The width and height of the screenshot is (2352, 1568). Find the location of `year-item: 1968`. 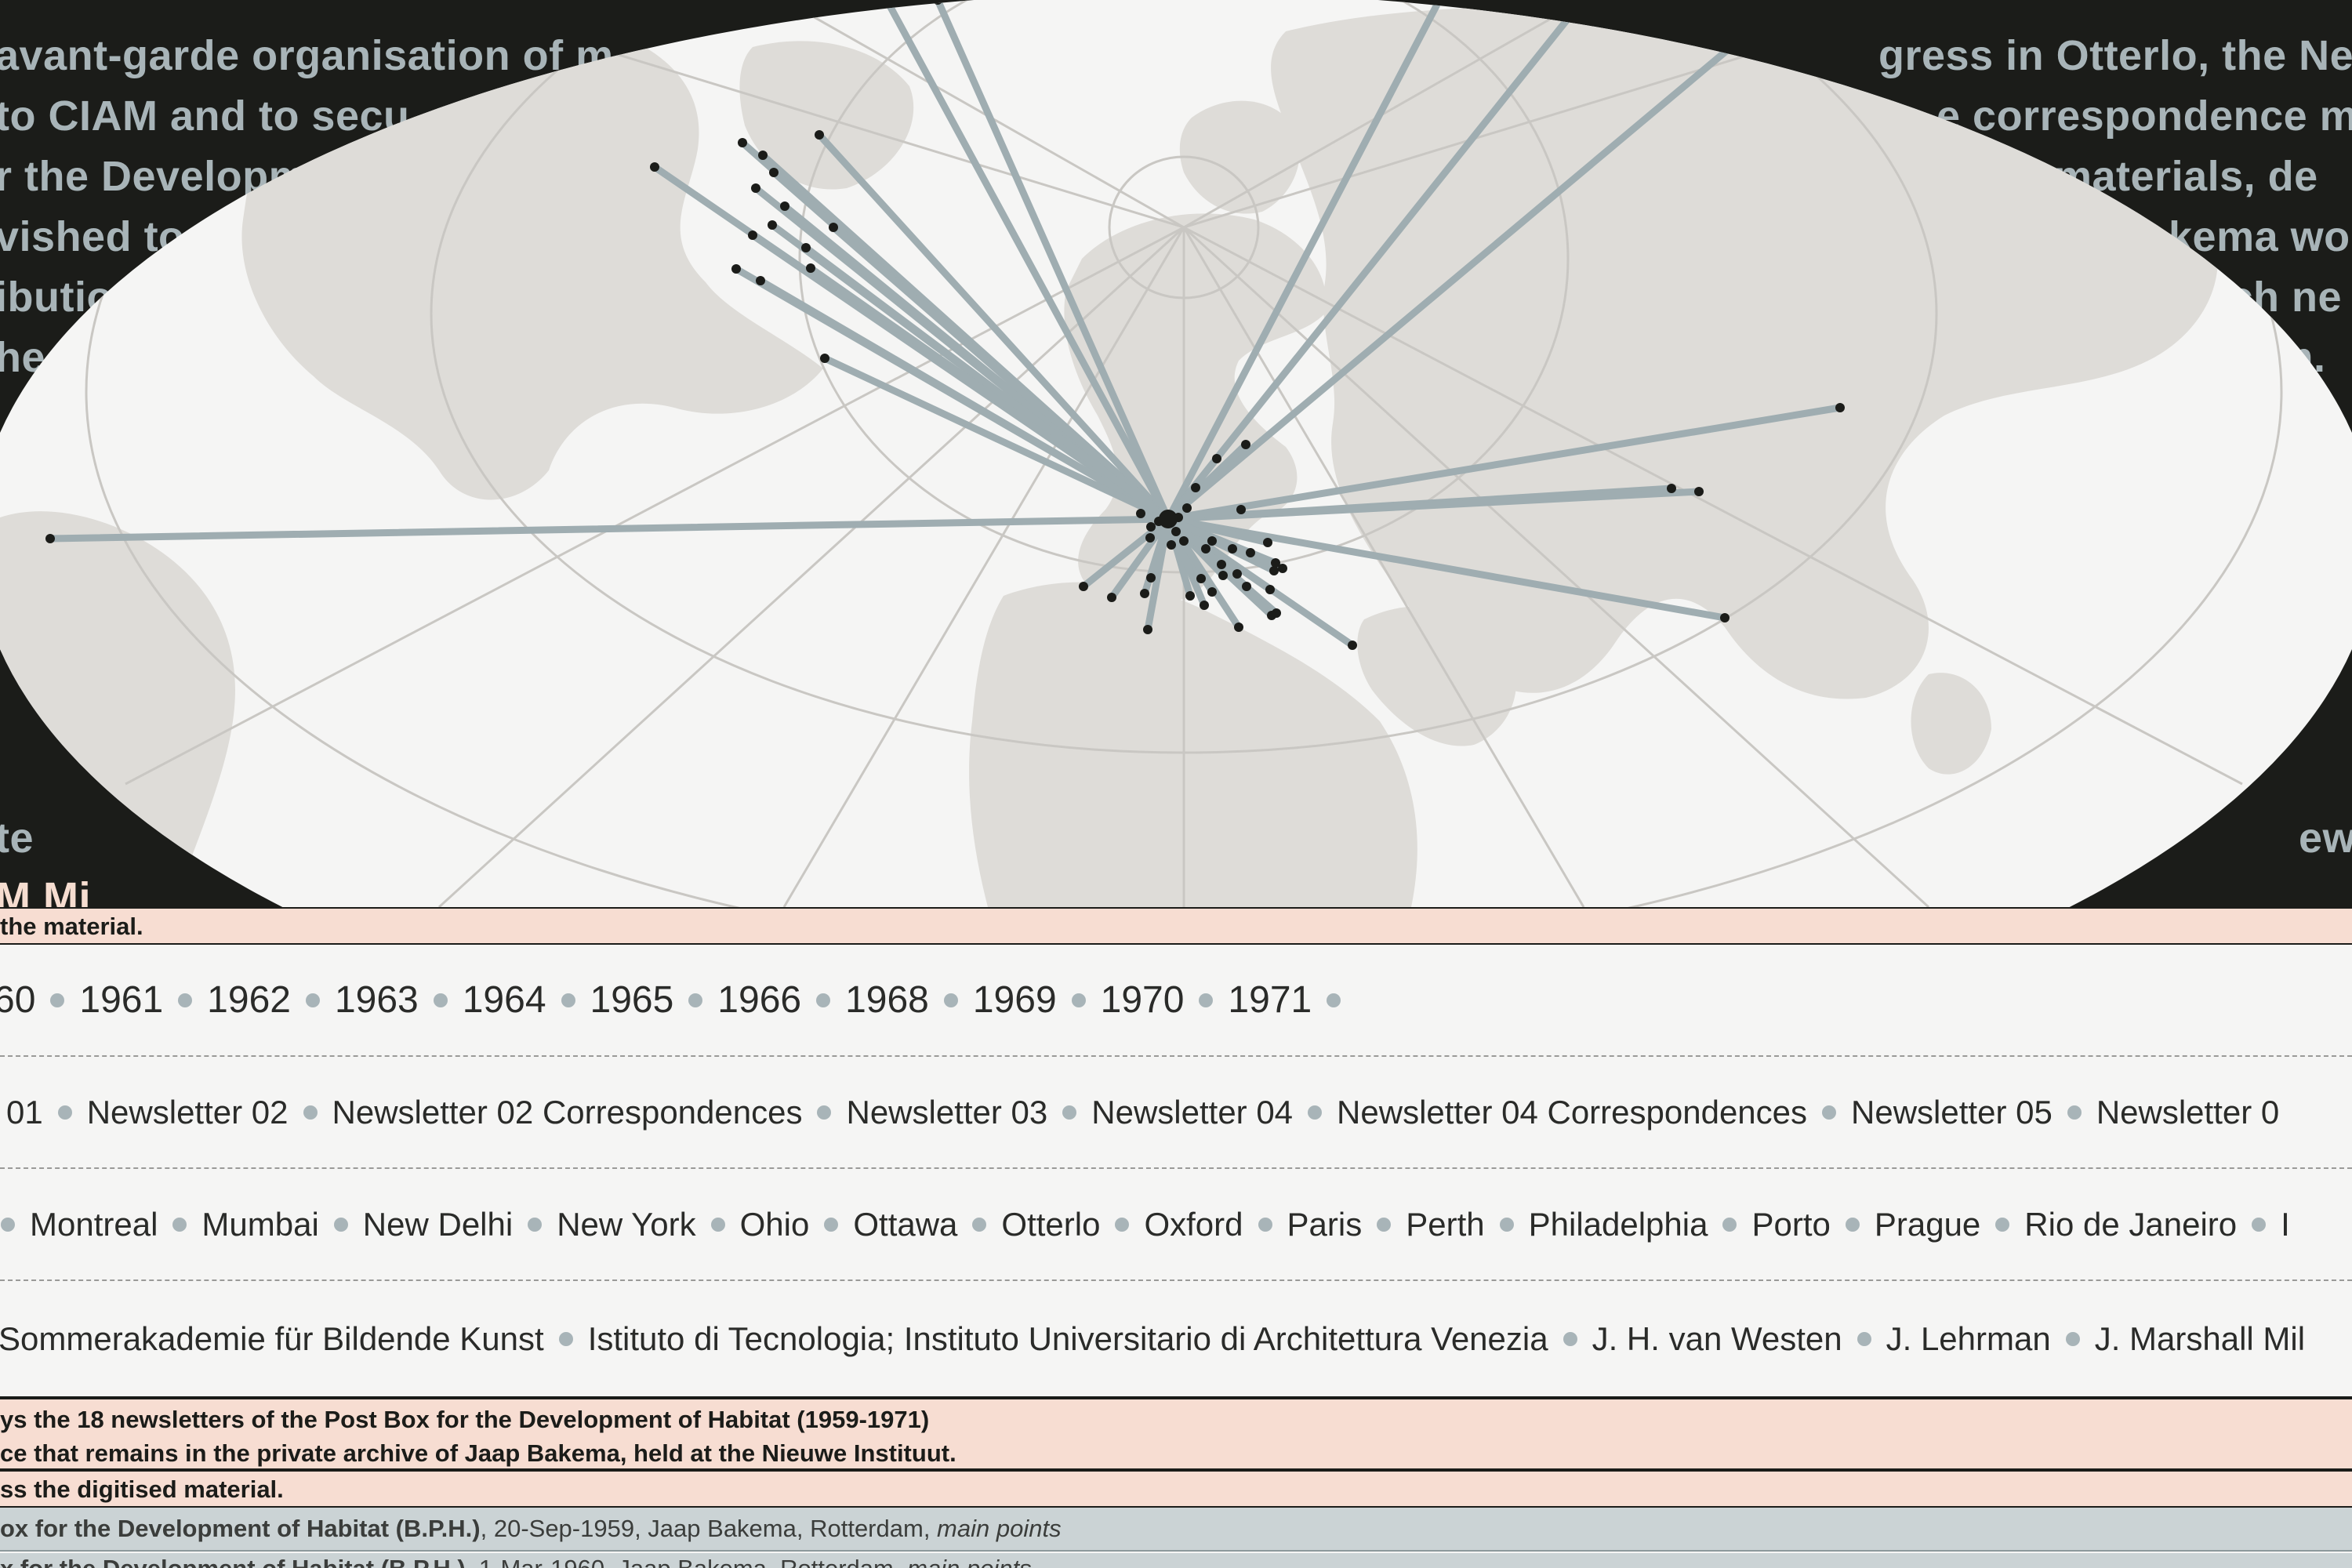

year-item: 1968 is located at coordinates (865, 1000).